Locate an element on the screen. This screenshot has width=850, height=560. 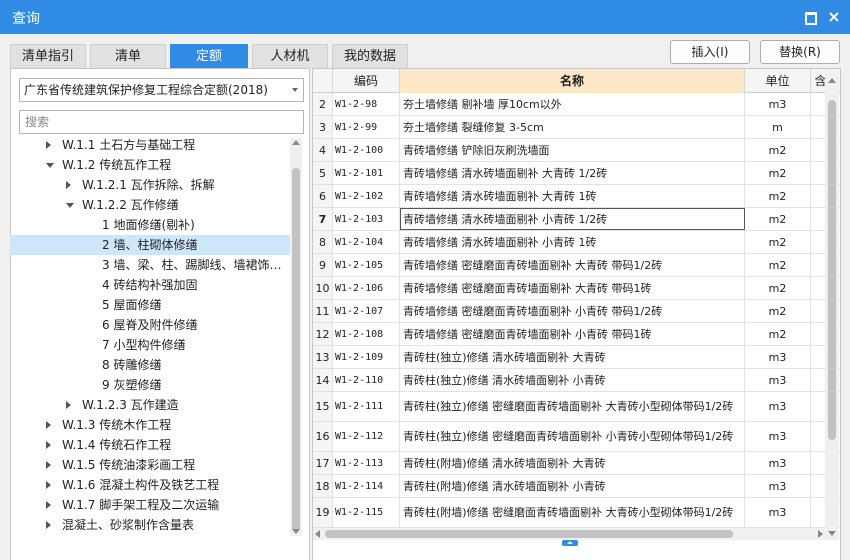
tree-item: 6 屋脊及附件修缮 is located at coordinates (151, 325).